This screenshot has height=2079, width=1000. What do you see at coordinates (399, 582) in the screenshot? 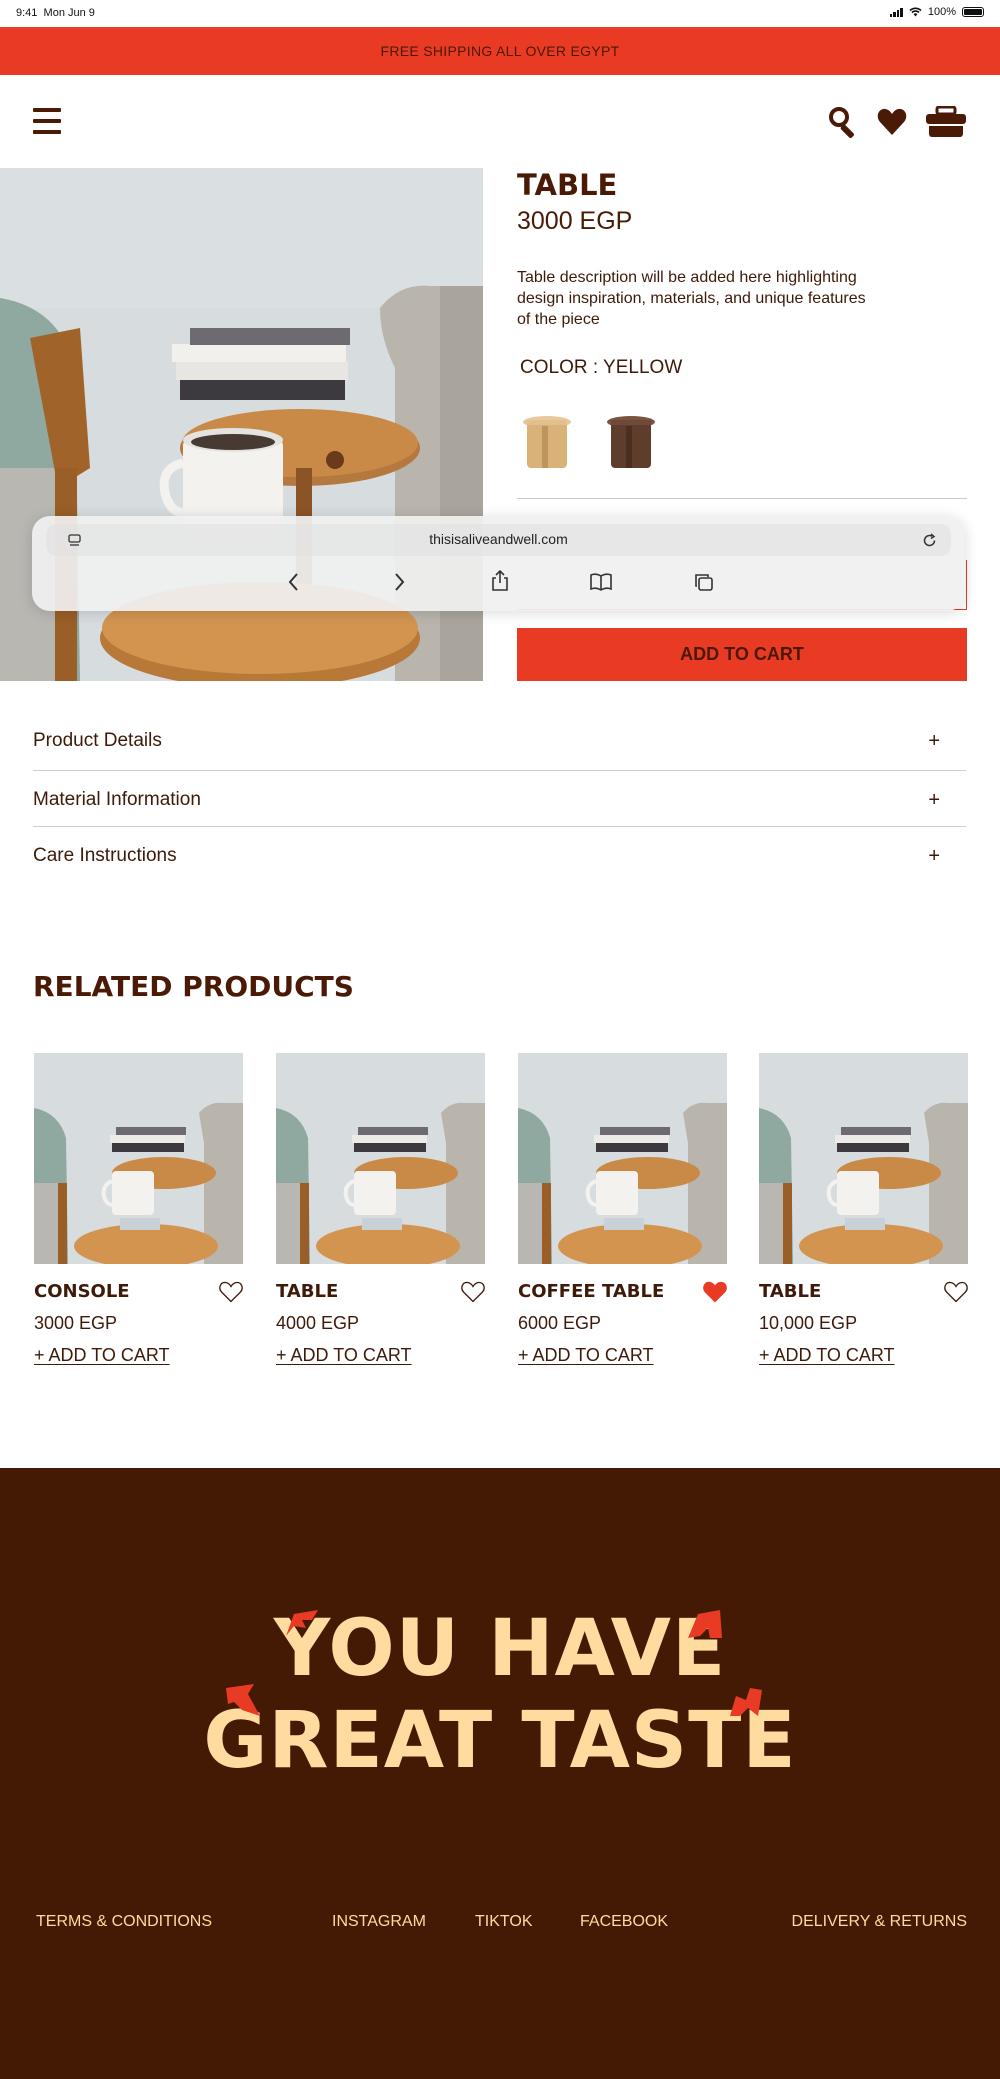
I see `forward-icon` at bounding box center [399, 582].